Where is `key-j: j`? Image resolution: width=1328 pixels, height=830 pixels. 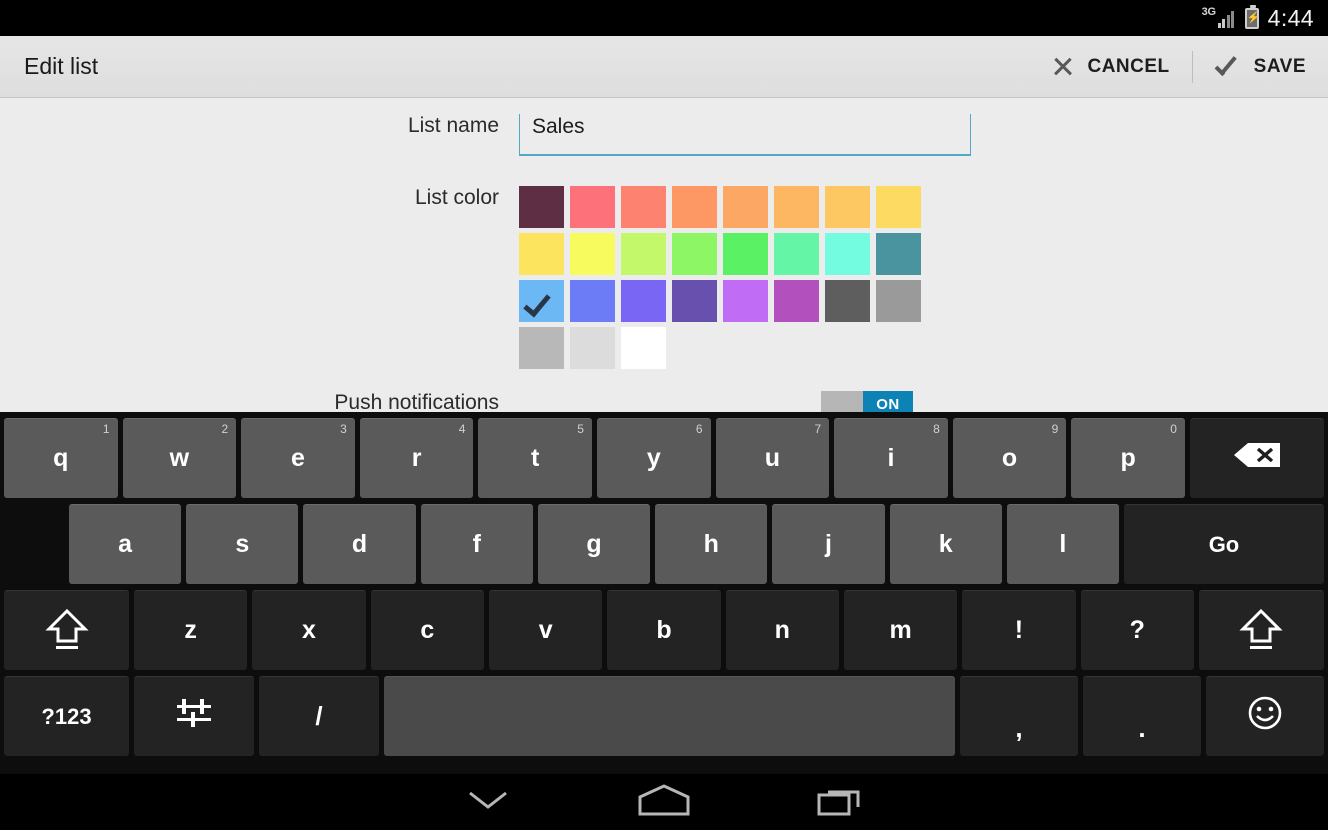
key-j: j is located at coordinates (828, 544).